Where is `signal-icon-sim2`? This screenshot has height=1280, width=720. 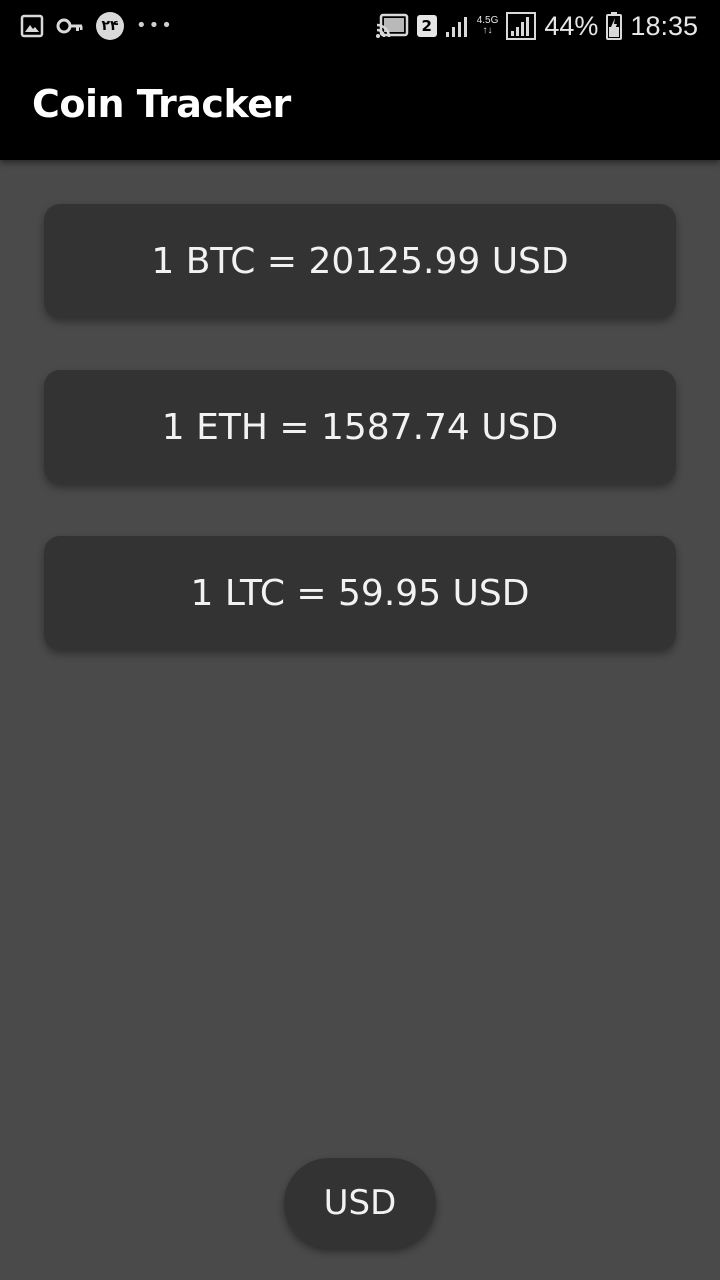 signal-icon-sim2 is located at coordinates (521, 26).